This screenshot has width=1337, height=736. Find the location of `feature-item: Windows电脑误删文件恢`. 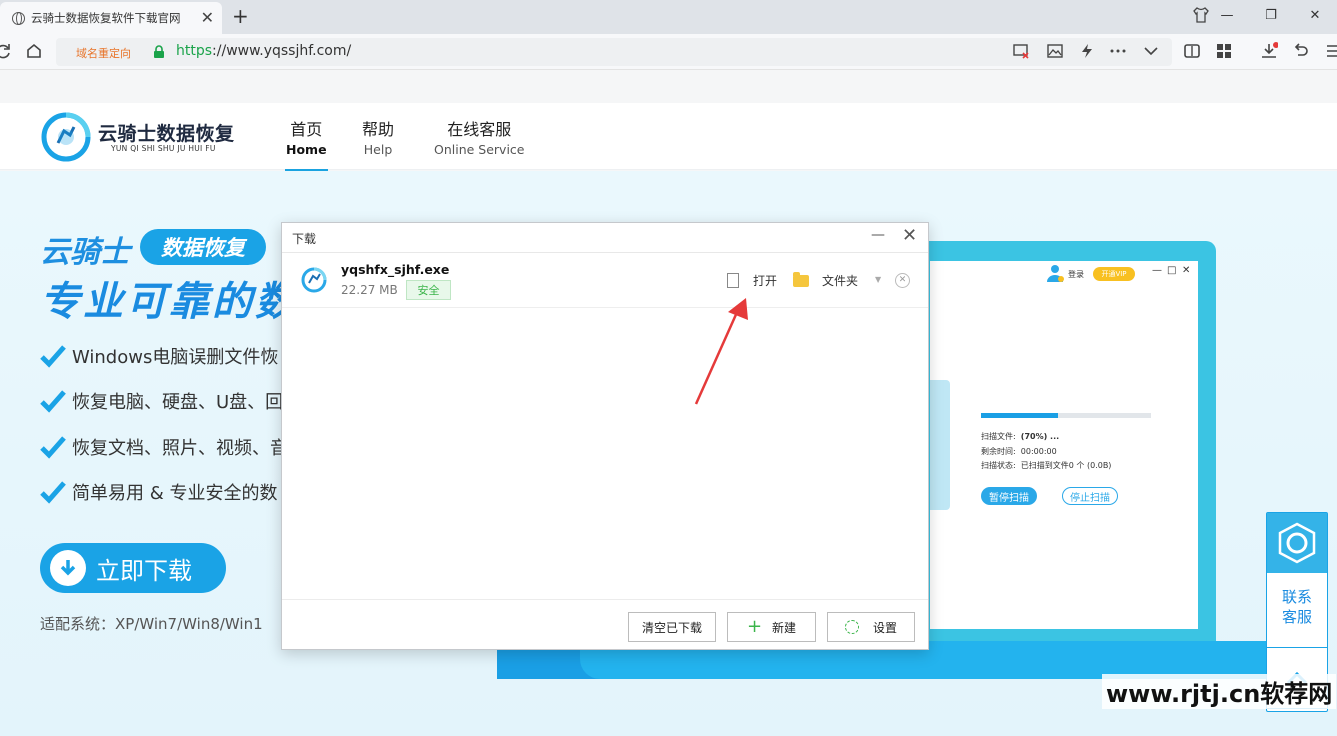

feature-item: Windows电脑误删文件恢 is located at coordinates (159, 356).